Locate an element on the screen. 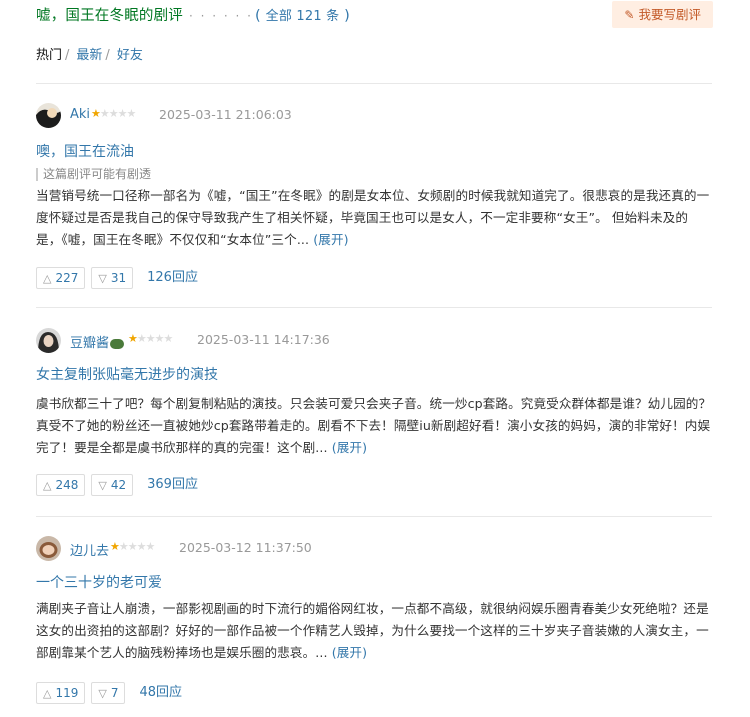  upvote-button: △ 119 is located at coordinates (61, 693).